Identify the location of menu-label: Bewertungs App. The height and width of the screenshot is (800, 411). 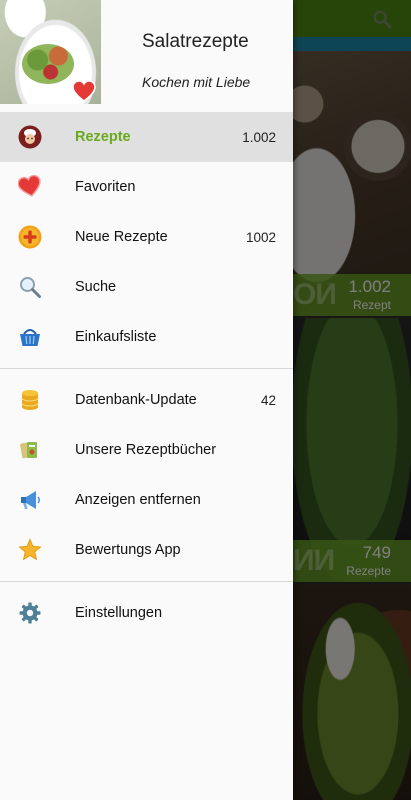
(128, 550).